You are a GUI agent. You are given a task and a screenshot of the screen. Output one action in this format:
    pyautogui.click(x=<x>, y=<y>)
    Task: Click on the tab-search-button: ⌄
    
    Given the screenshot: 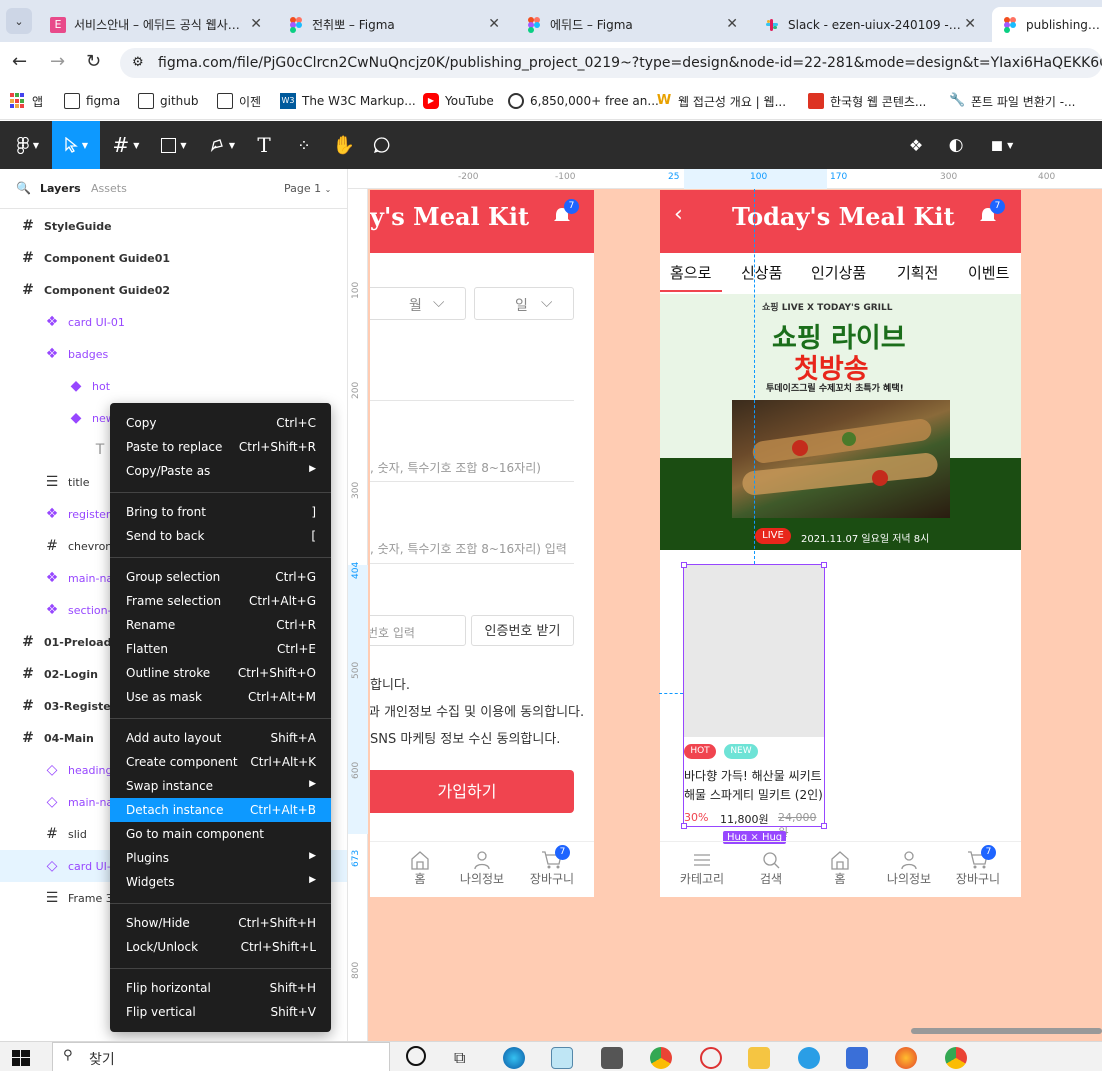 What is the action you would take?
    pyautogui.click(x=19, y=21)
    